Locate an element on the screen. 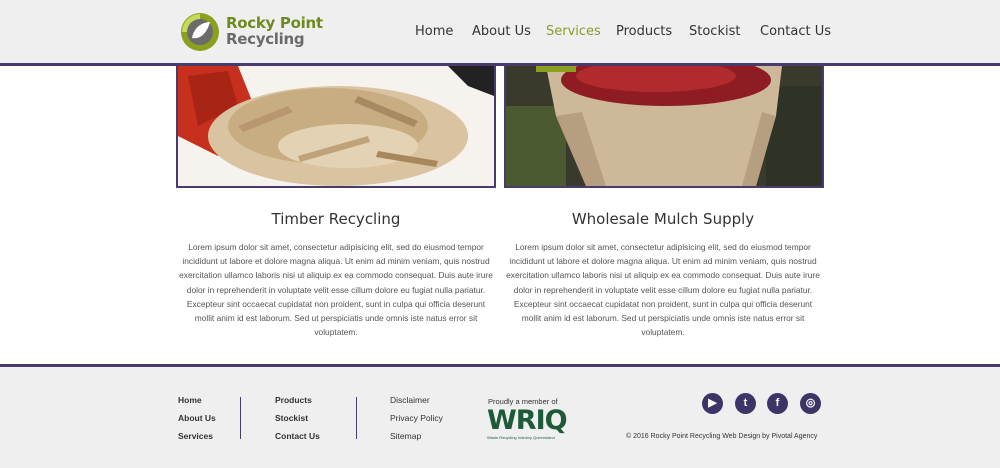 This screenshot has width=1000, height=468. facebook-icon: f is located at coordinates (777, 403).